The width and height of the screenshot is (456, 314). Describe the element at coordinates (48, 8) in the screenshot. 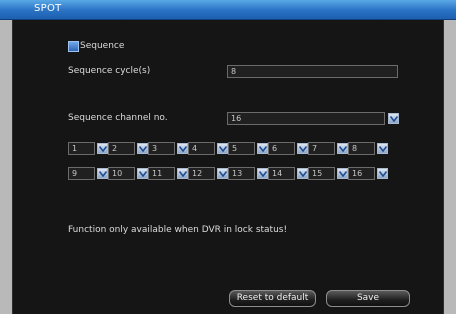

I see `window-title: SPOT` at that location.